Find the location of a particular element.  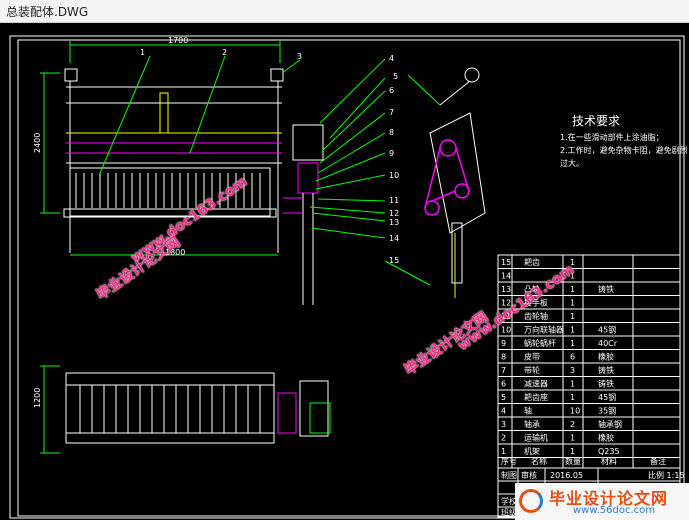

bom-cell-material: 40Cr is located at coordinates (608, 343).